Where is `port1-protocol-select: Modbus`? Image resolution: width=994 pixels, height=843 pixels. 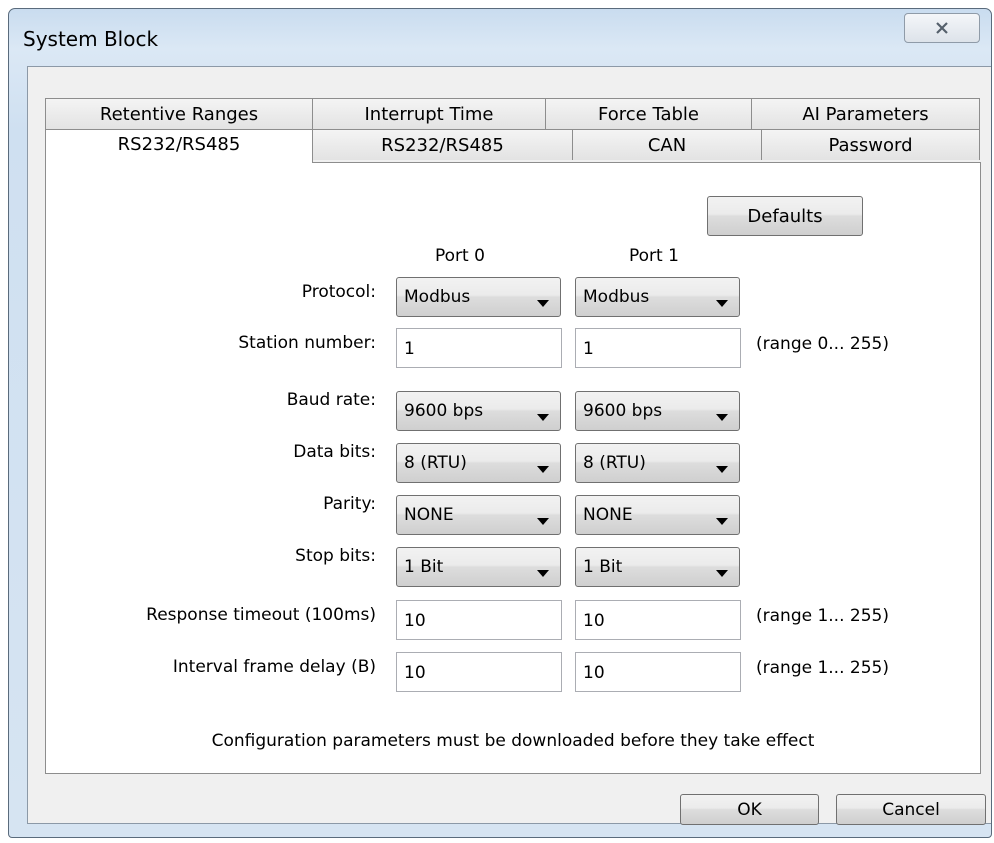
port1-protocol-select: Modbus is located at coordinates (657, 297).